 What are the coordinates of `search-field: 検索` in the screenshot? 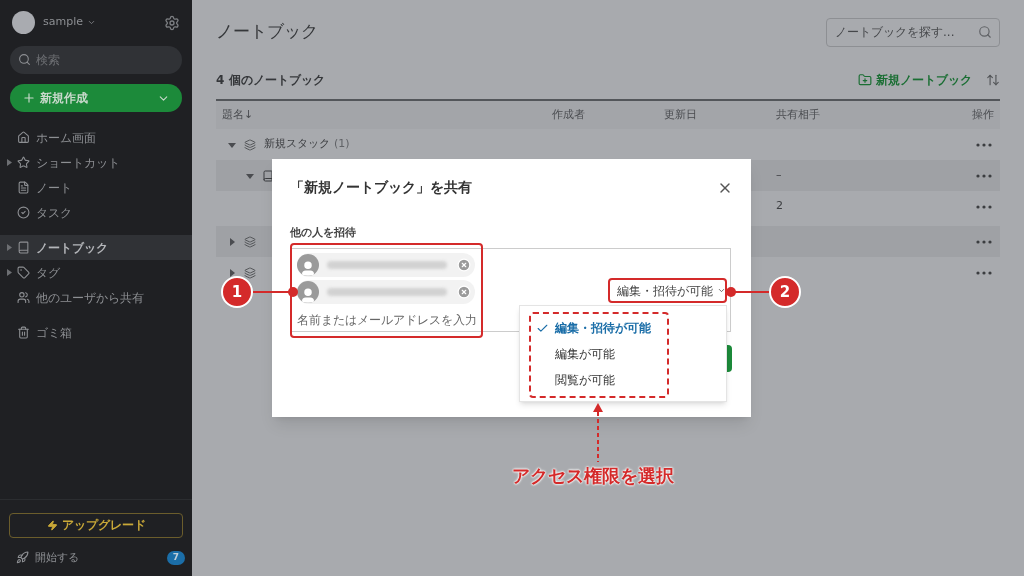 It's located at (96, 60).